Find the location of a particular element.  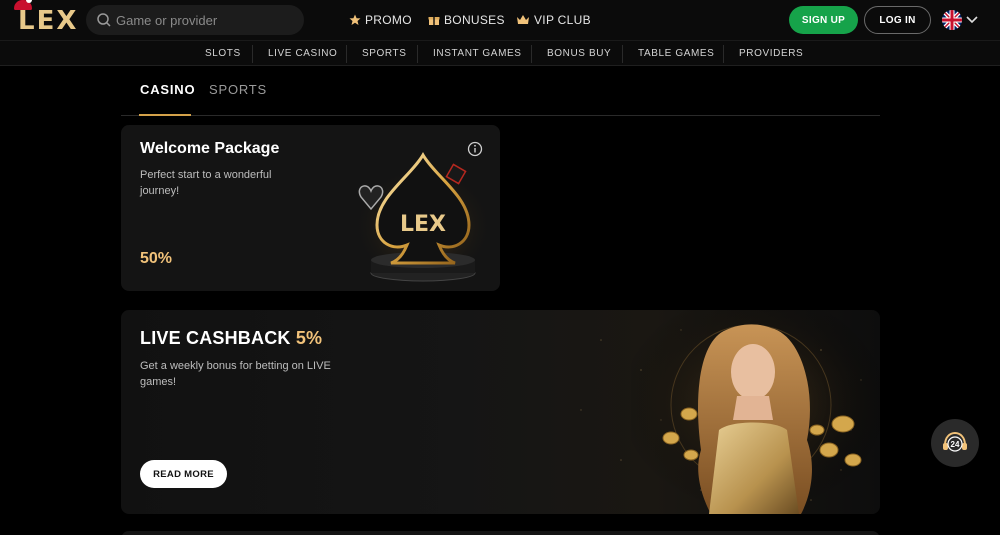

welcome-value: 50% is located at coordinates (156, 258).